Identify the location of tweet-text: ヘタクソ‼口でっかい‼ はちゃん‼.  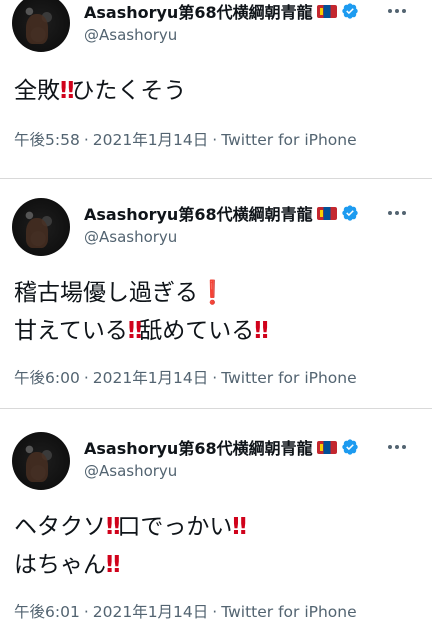
(130, 546).